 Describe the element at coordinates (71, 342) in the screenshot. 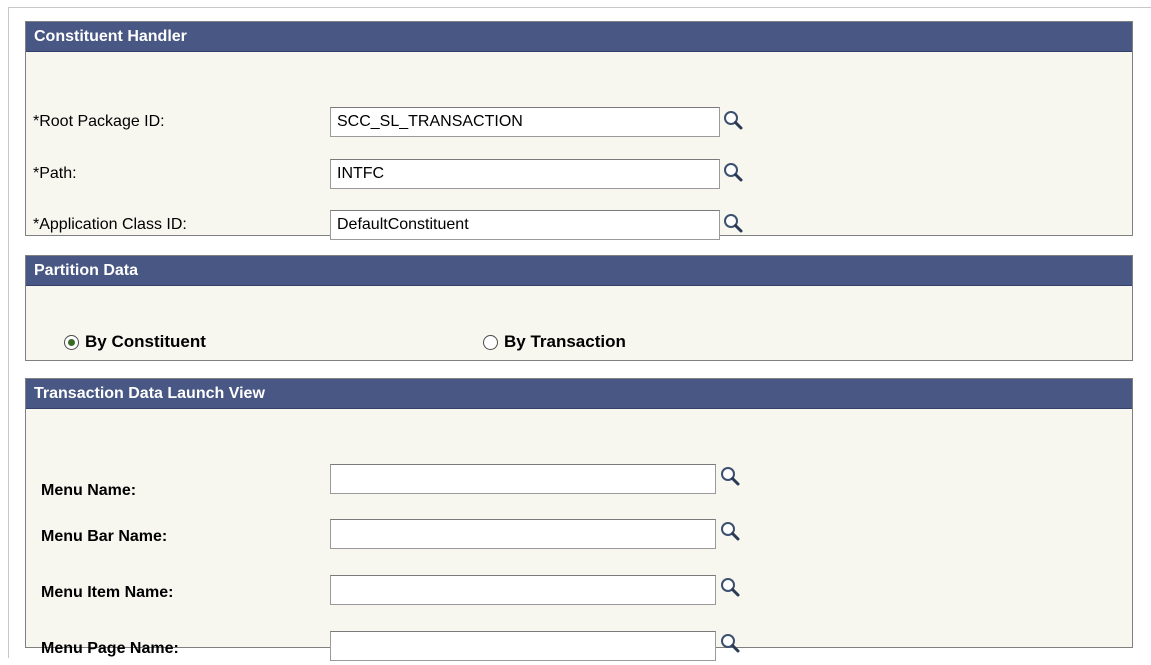

I see `radio-selected-icon` at that location.